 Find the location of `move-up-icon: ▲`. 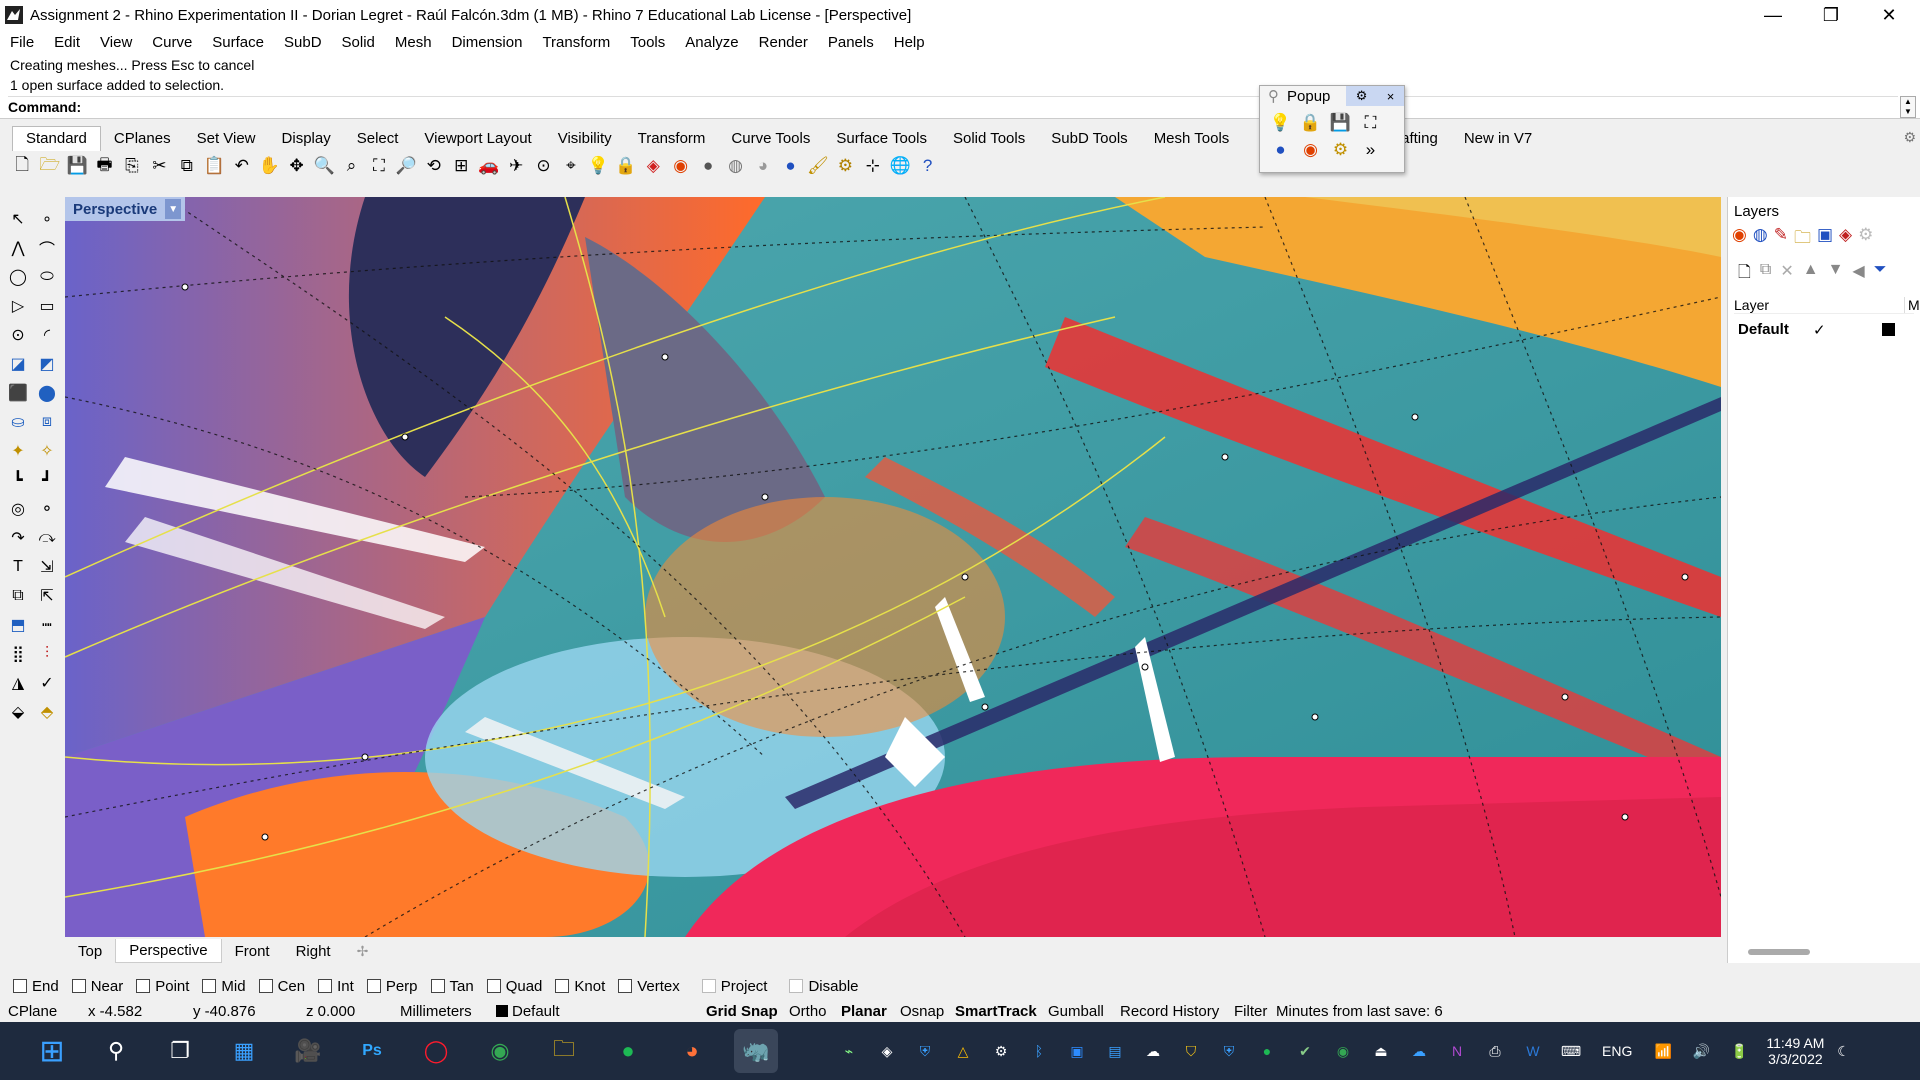

move-up-icon: ▲ is located at coordinates (1811, 274).